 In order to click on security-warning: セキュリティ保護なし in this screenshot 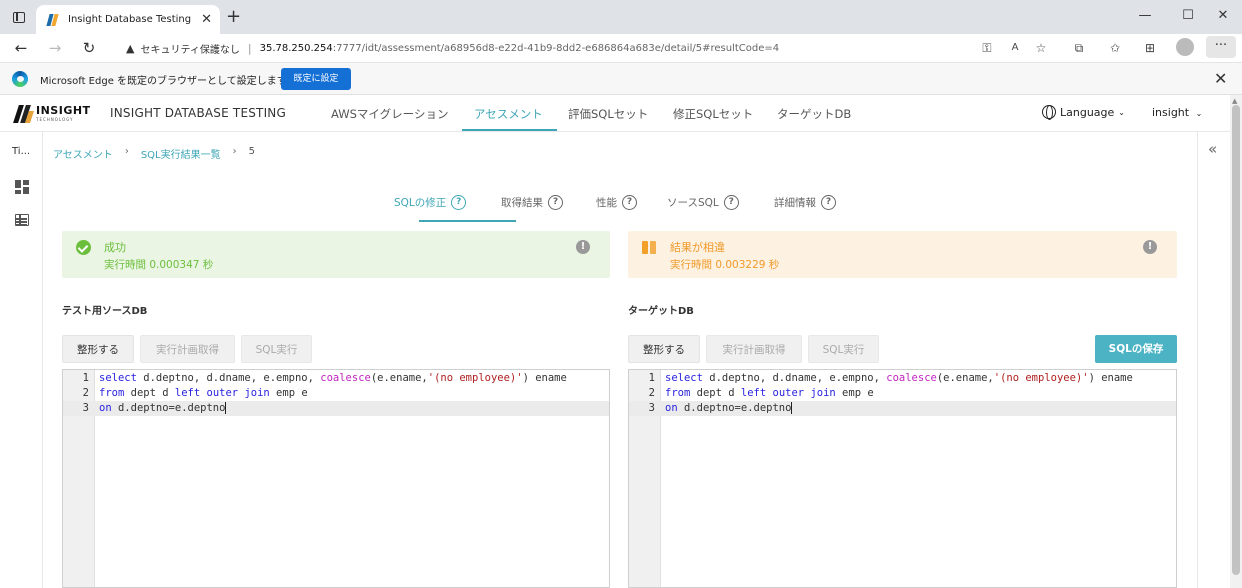, I will do `click(189, 48)`.